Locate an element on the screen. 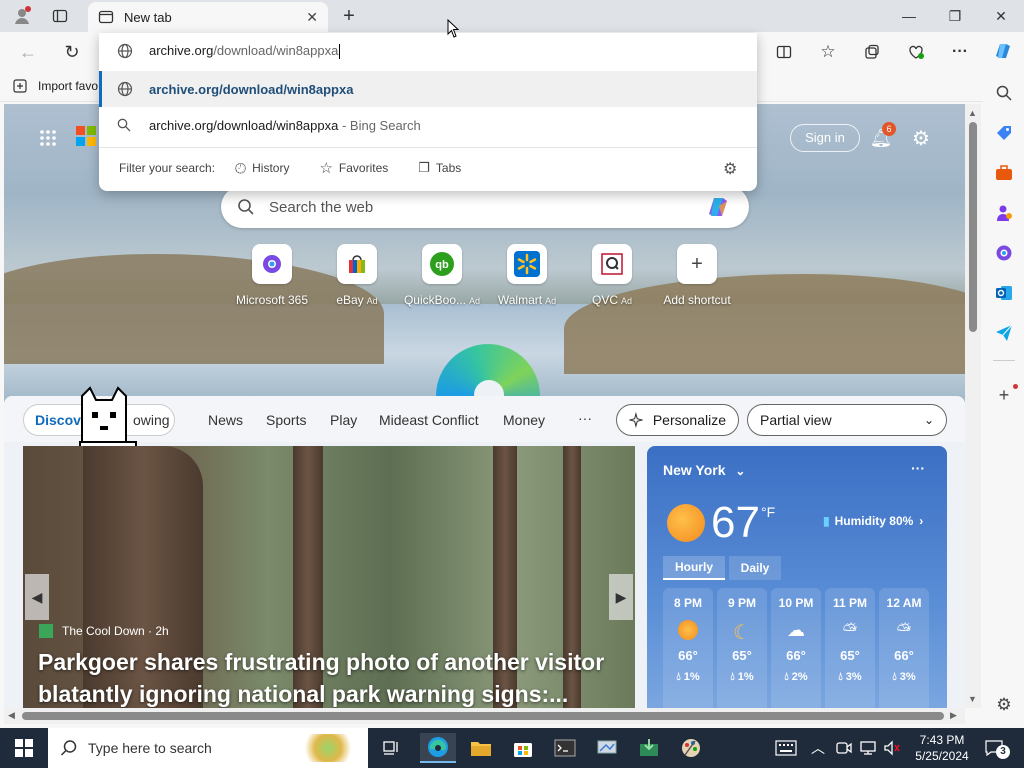 Image resolution: width=1024 pixels, height=768 pixels. scroll-thumb is located at coordinates (973, 227).